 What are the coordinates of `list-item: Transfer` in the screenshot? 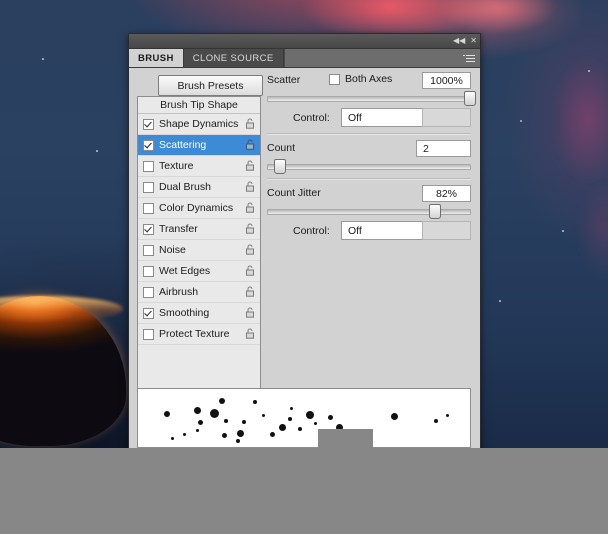 It's located at (199, 229).